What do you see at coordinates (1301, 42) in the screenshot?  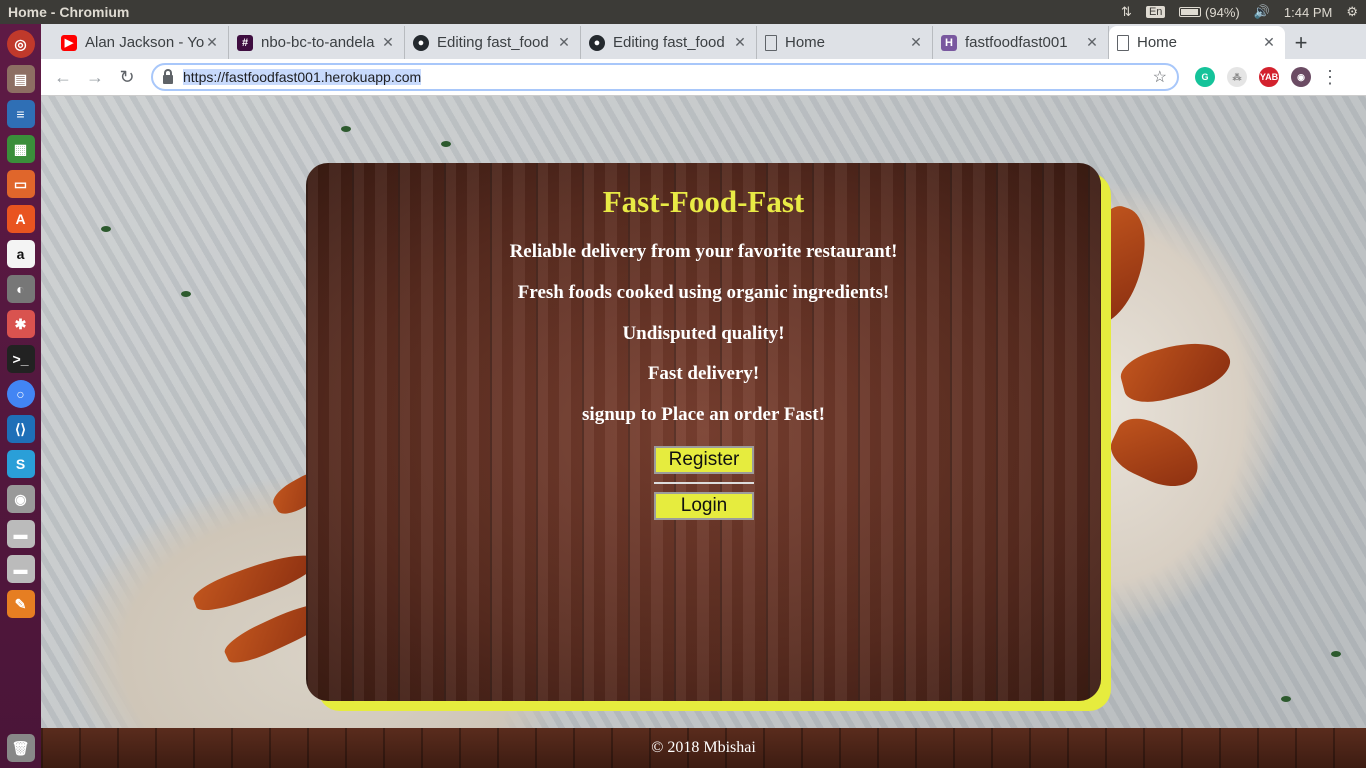 I see `new-tab-button: +` at bounding box center [1301, 42].